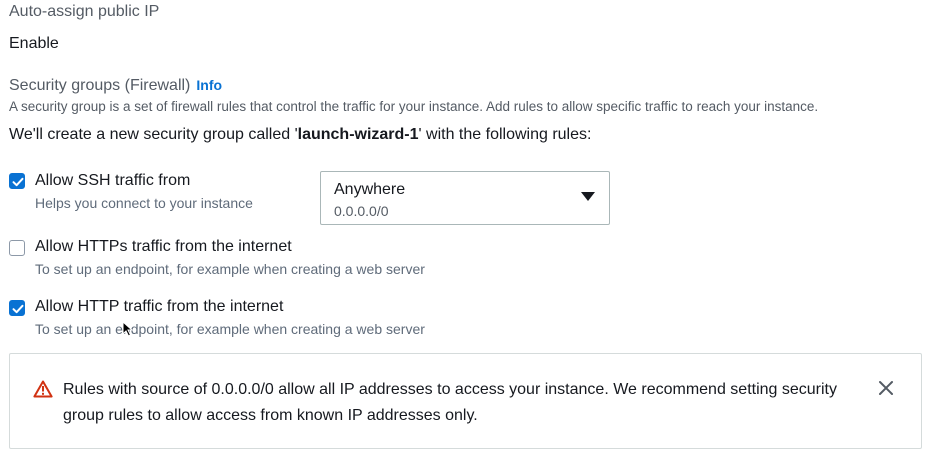 The image size is (936, 466). Describe the element at coordinates (144, 203) in the screenshot. I see `ssh-rule-description: Helps you connect to your instance` at that location.